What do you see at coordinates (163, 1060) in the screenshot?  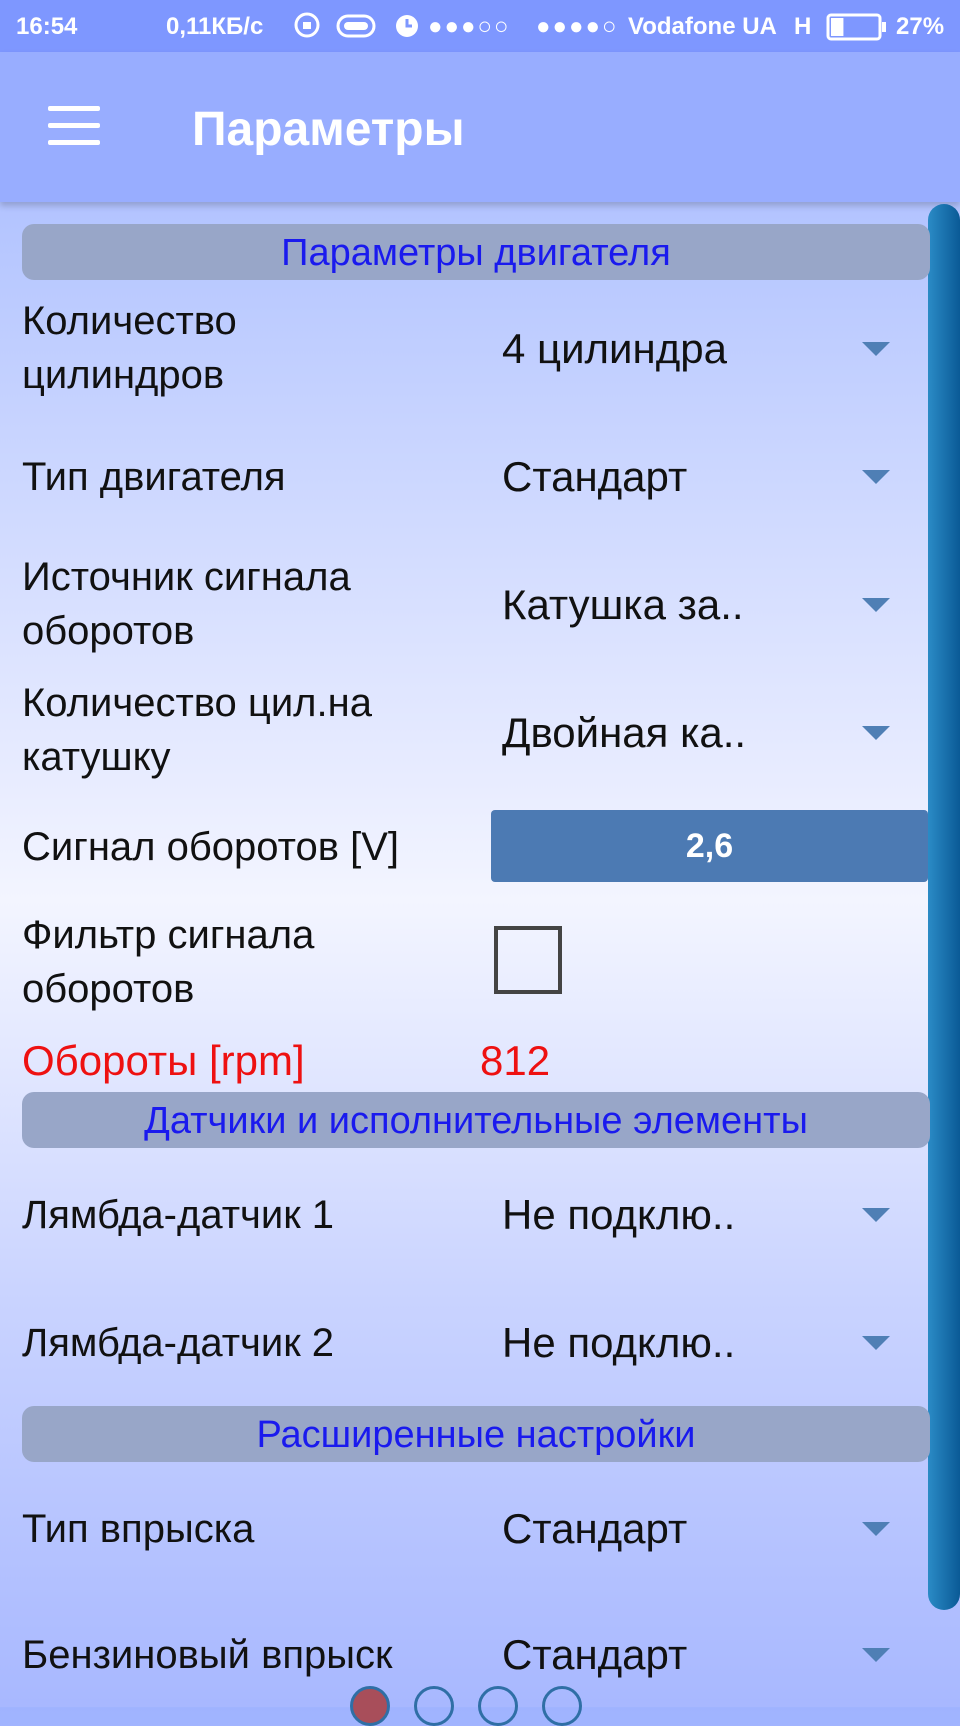 I see `rpm-label: Обороты [rpm]` at bounding box center [163, 1060].